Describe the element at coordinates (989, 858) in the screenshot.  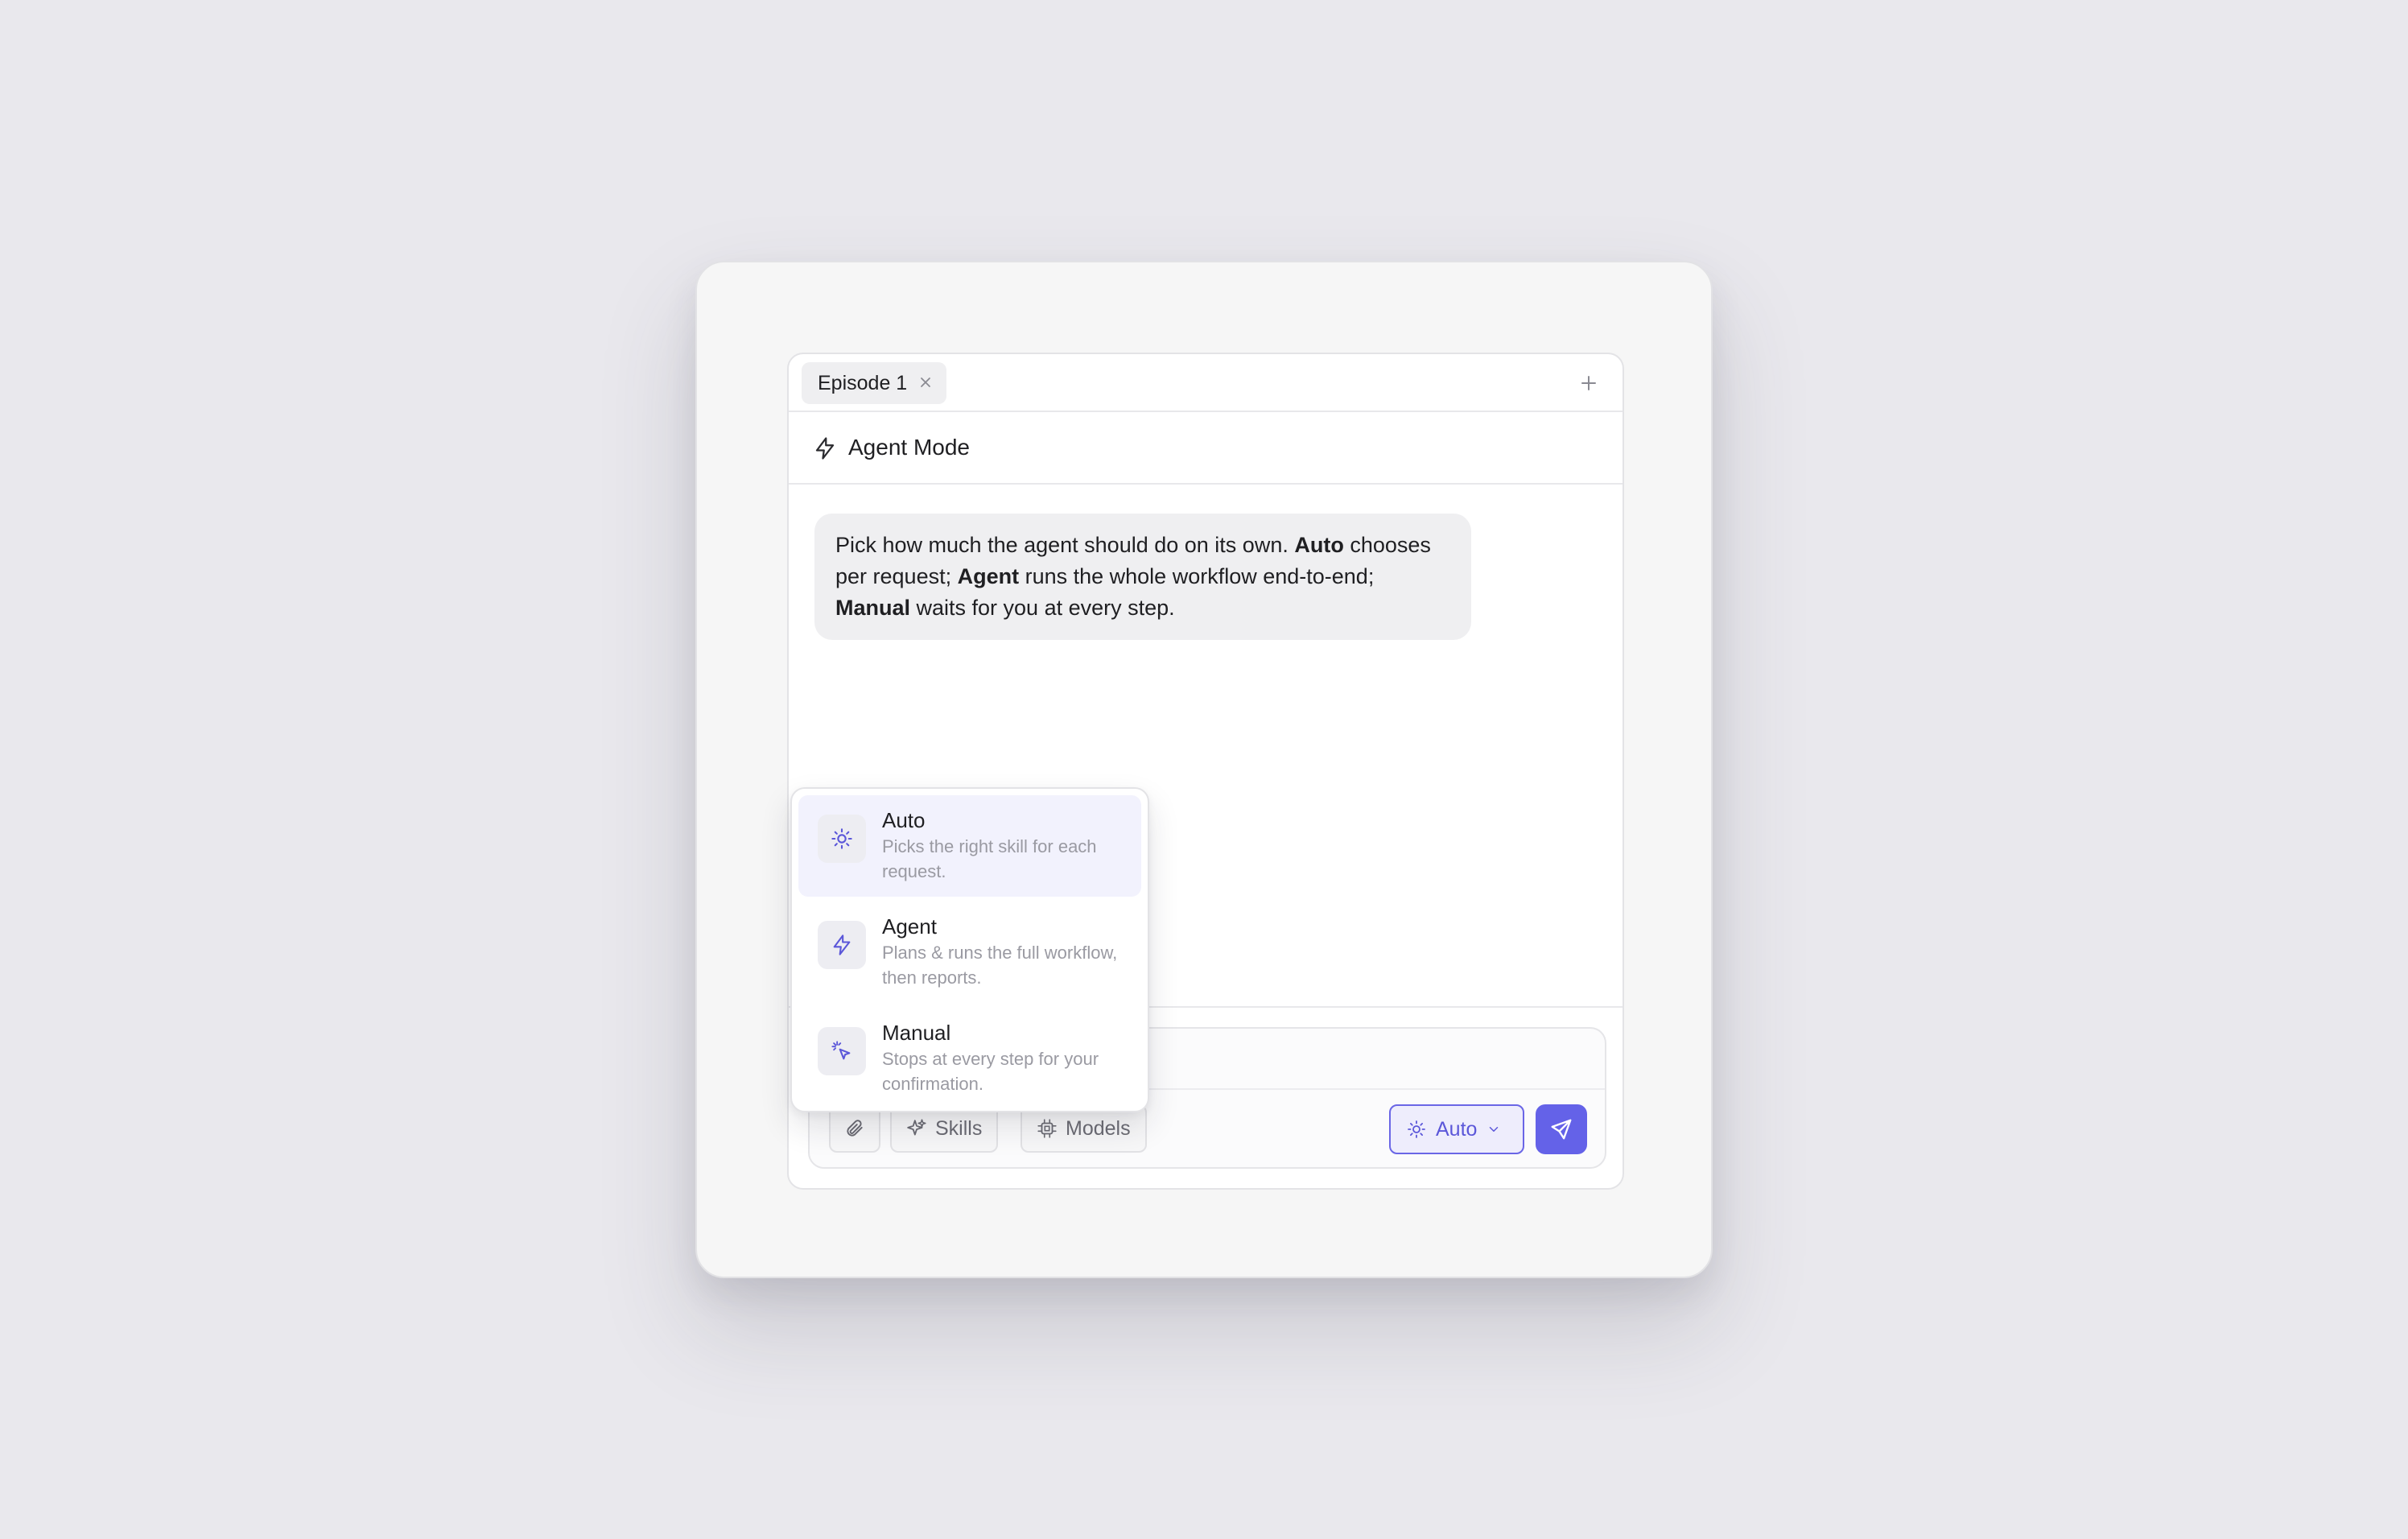
I see `mode-option-description: Picks the right skill for each request.` at that location.